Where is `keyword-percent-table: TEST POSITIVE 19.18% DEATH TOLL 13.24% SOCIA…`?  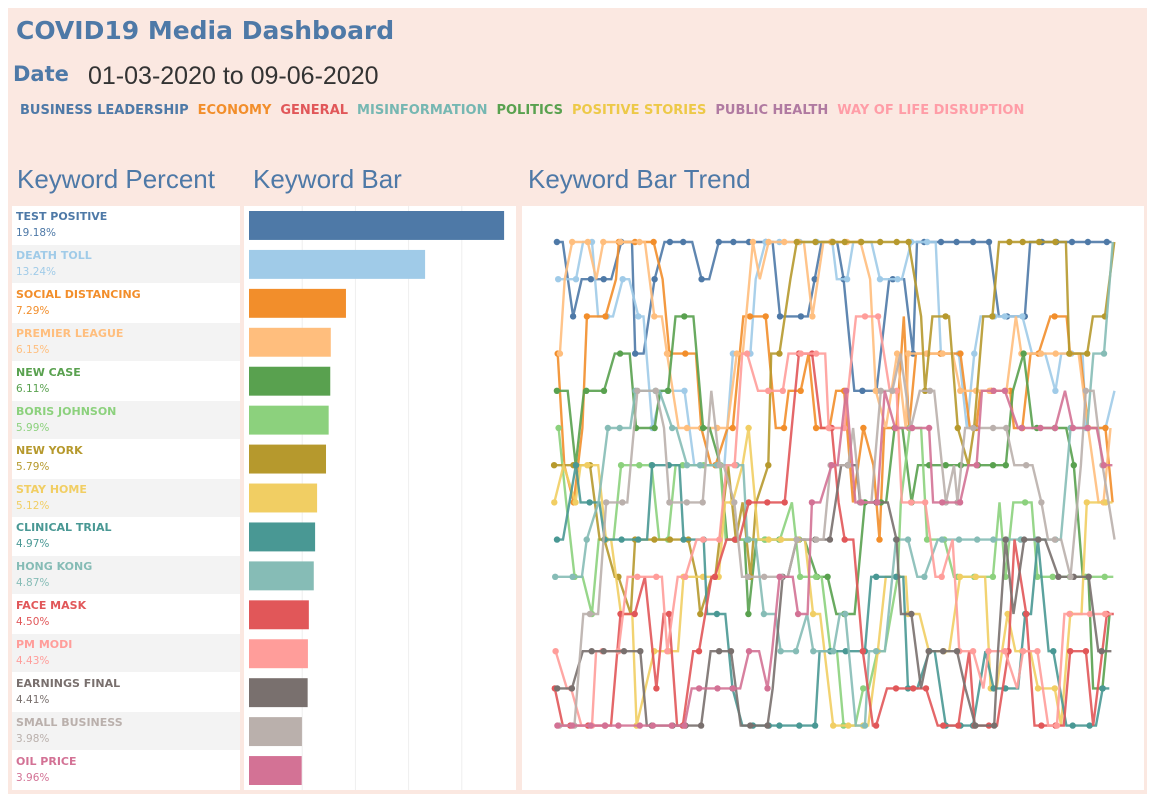 keyword-percent-table: TEST POSITIVE 19.18% DEATH TOLL 13.24% SOCIA… is located at coordinates (126, 498).